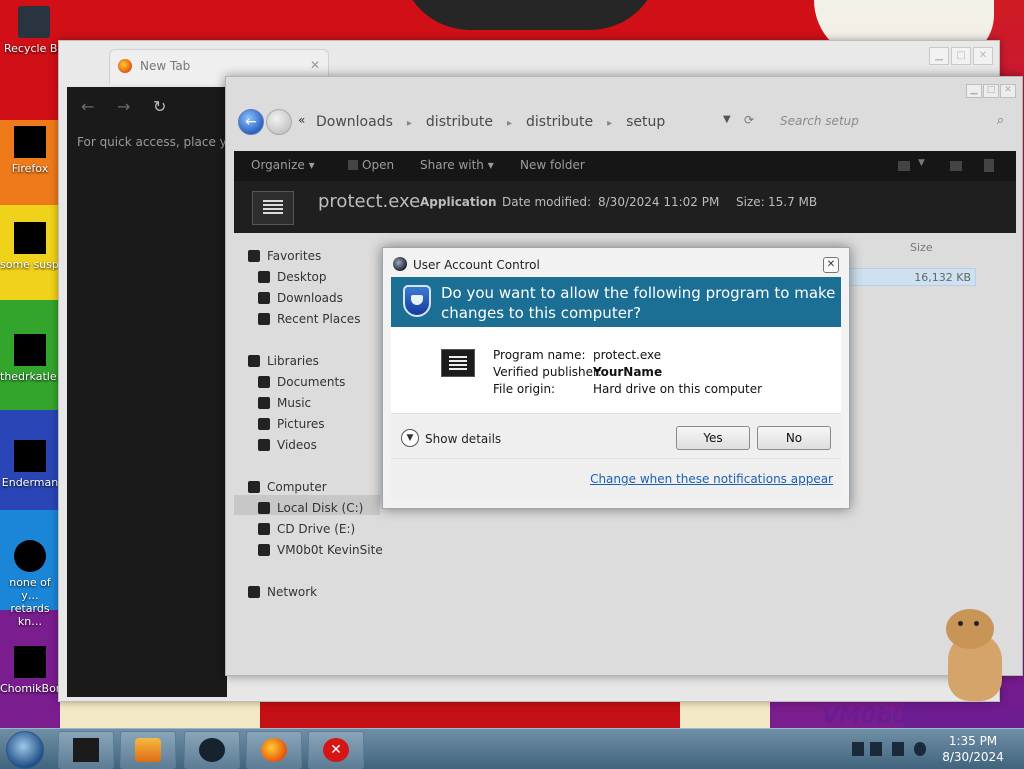 The image size is (1024, 769). What do you see at coordinates (320, 550) in the screenshot?
I see `nav-network-share: VM0b0t KevinSite` at bounding box center [320, 550].